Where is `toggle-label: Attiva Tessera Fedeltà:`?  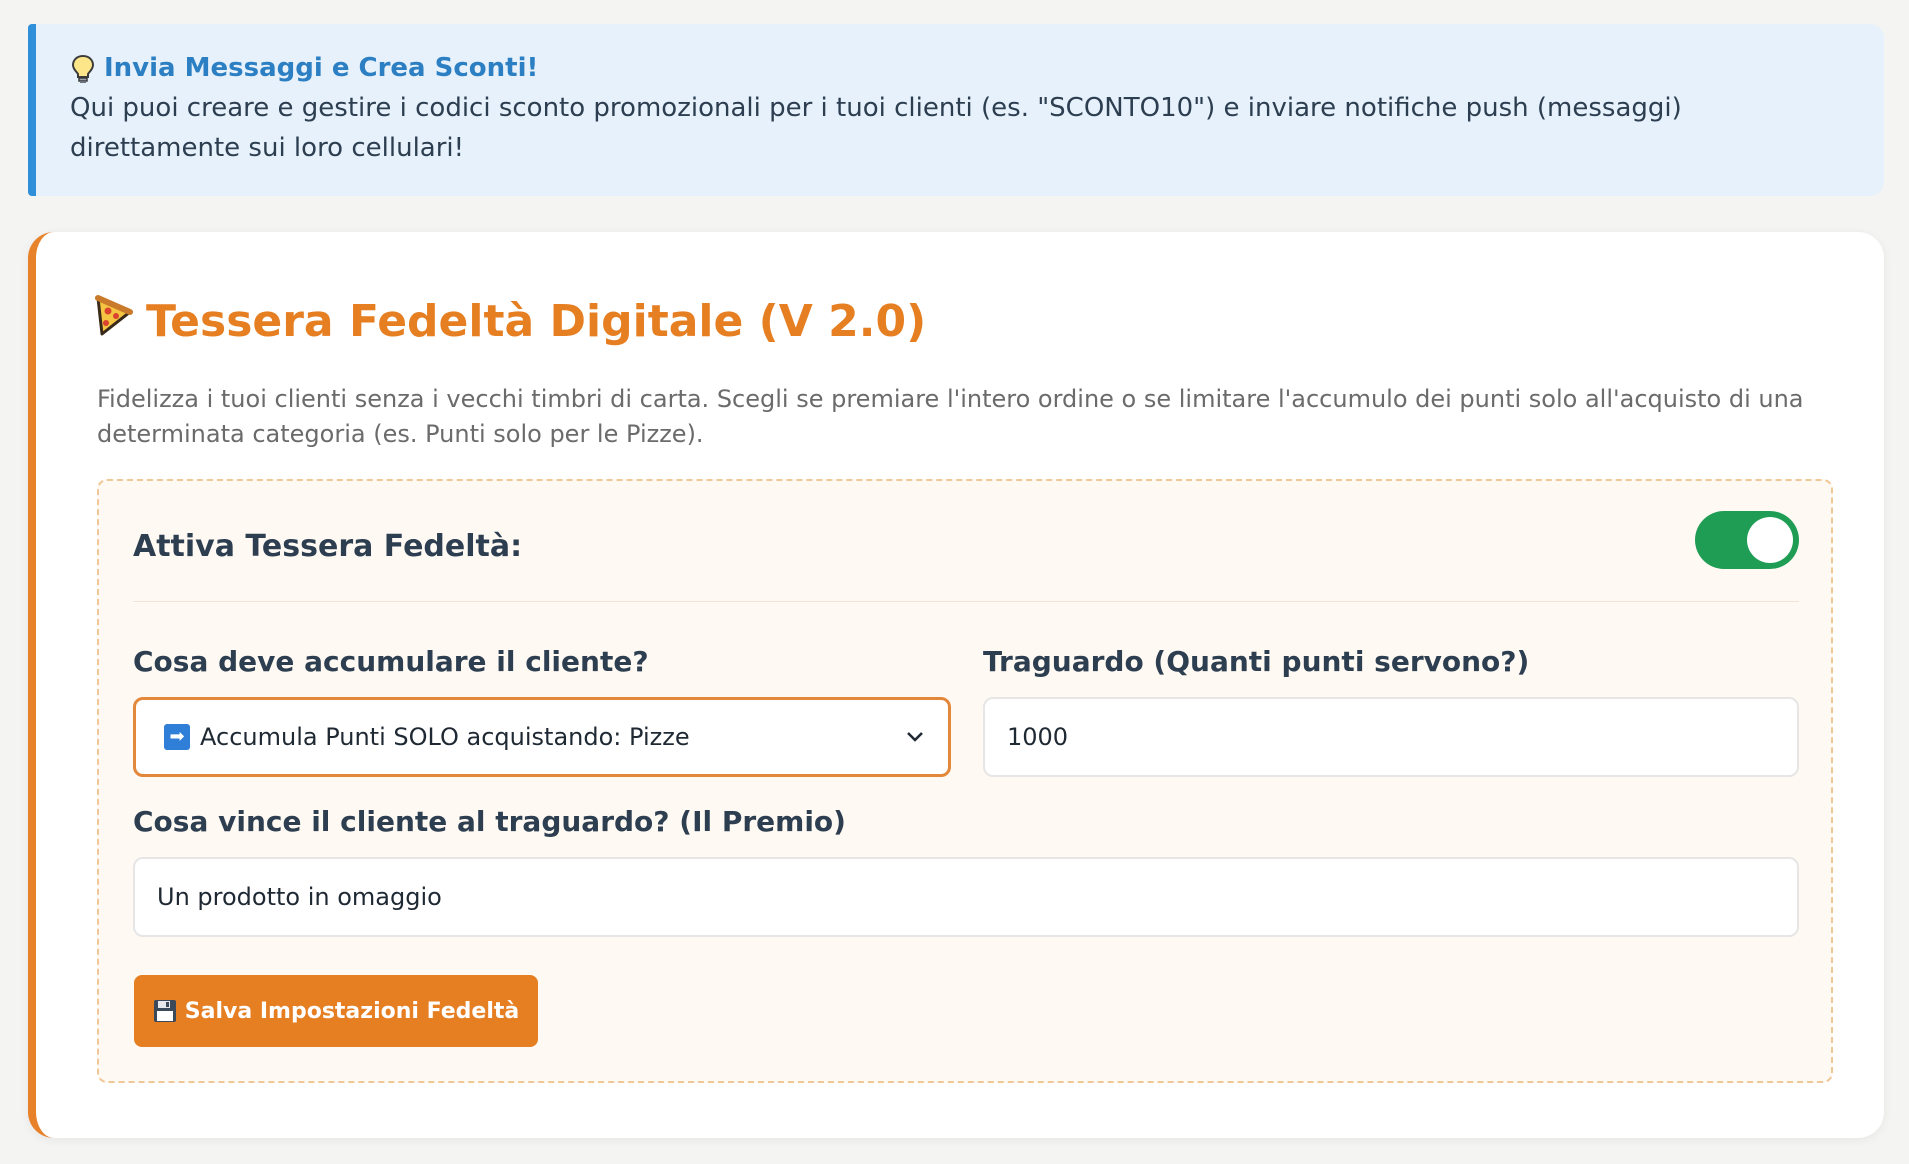 toggle-label: Attiva Tessera Fedeltà: is located at coordinates (328, 546).